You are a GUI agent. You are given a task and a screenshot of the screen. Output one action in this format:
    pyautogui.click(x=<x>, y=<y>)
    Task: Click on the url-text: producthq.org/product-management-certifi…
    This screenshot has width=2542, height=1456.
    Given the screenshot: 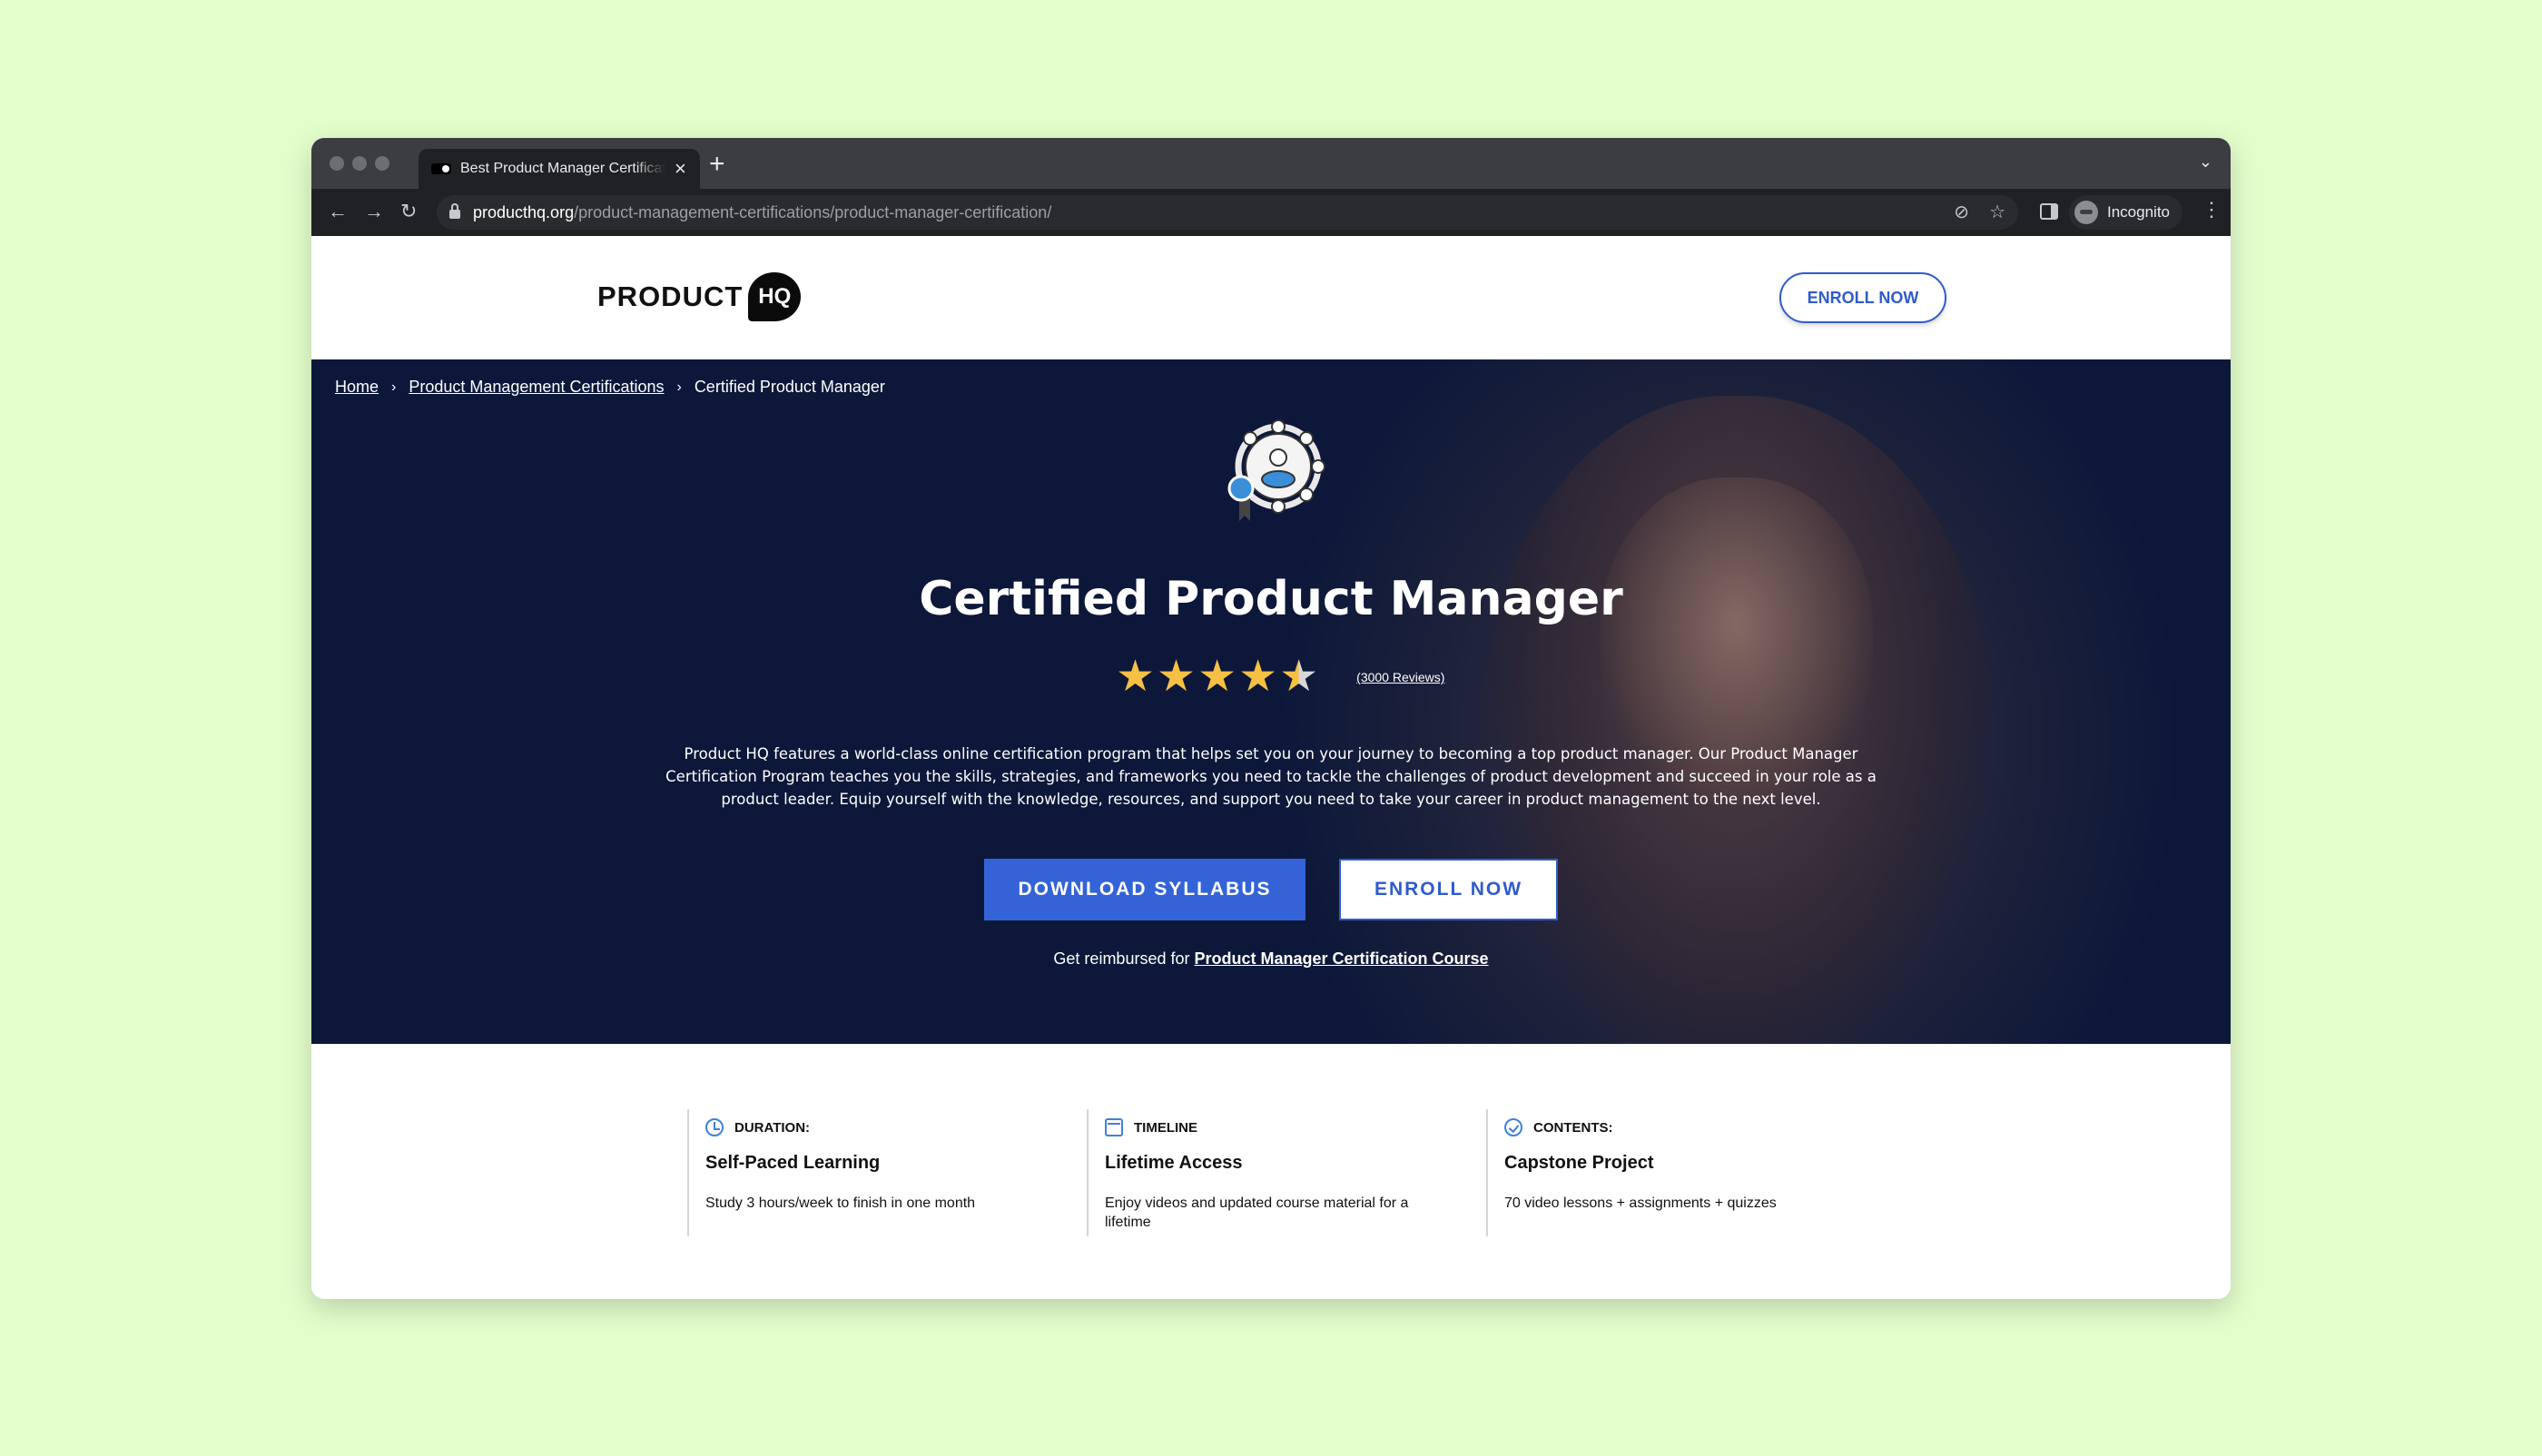 What is the action you would take?
    pyautogui.click(x=762, y=211)
    